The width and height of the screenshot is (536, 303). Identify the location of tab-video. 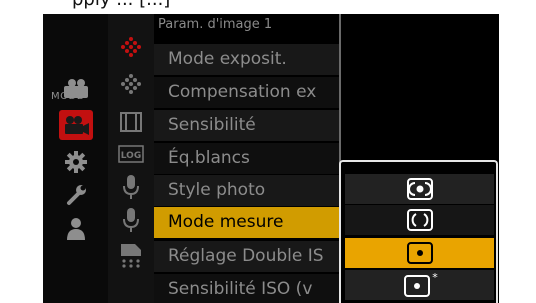
(75, 125).